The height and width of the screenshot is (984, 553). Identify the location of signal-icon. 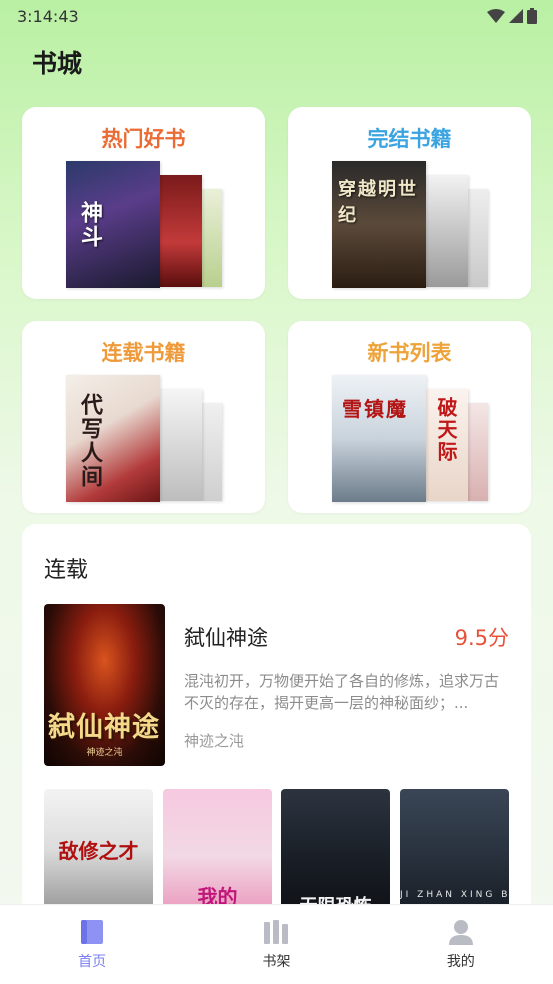
(516, 16).